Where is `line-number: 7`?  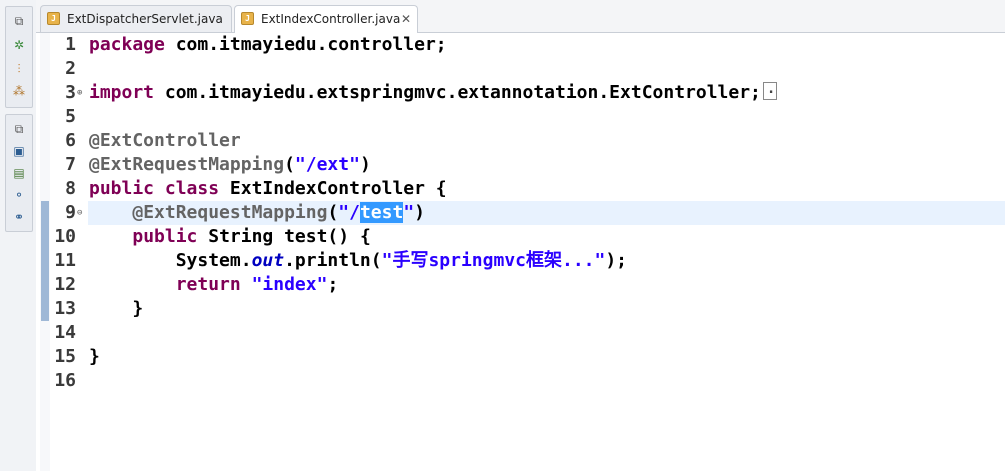
line-number: 7 is located at coordinates (70, 164).